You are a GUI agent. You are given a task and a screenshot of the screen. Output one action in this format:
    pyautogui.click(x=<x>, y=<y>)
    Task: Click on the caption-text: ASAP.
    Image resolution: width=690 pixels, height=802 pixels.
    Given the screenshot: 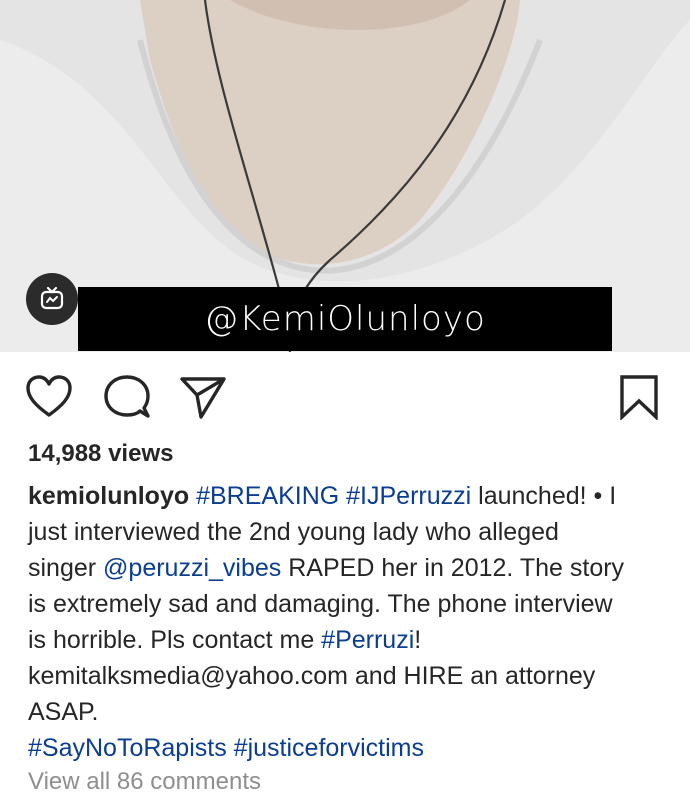 What is the action you would take?
    pyautogui.click(x=63, y=712)
    